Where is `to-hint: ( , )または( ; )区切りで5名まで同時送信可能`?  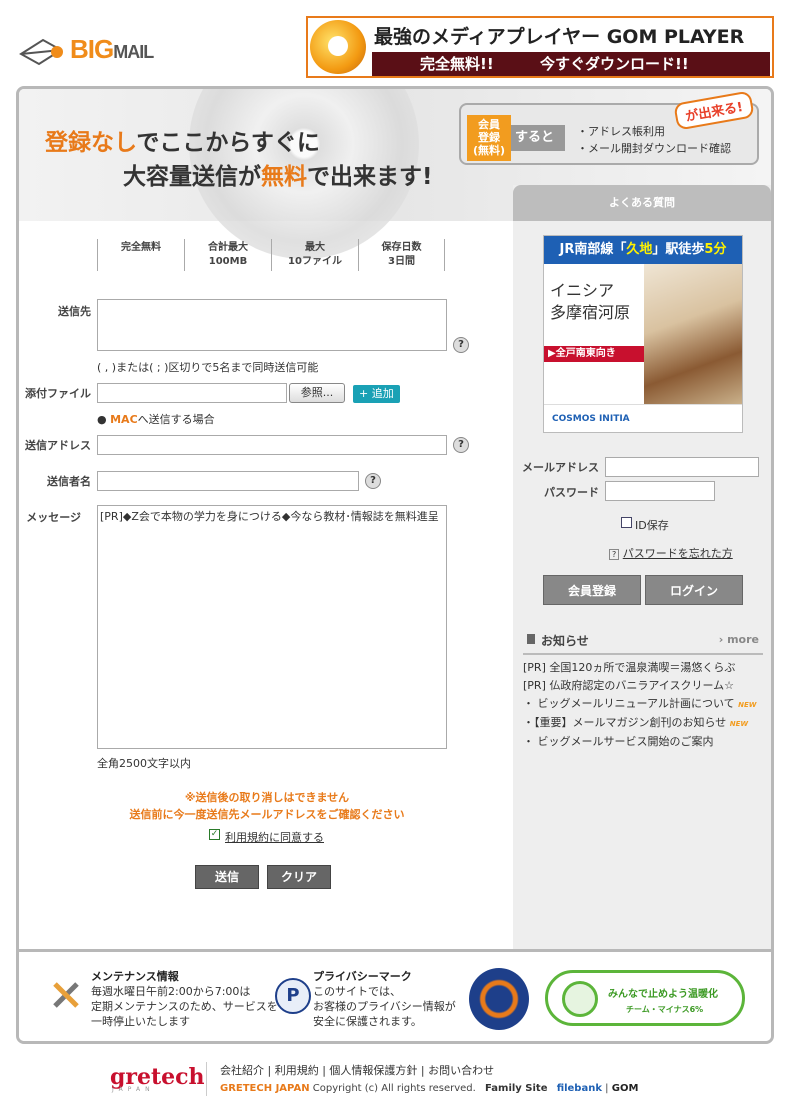 to-hint: ( , )または( ; )区切りで5名まで同時送信可能 is located at coordinates (208, 367).